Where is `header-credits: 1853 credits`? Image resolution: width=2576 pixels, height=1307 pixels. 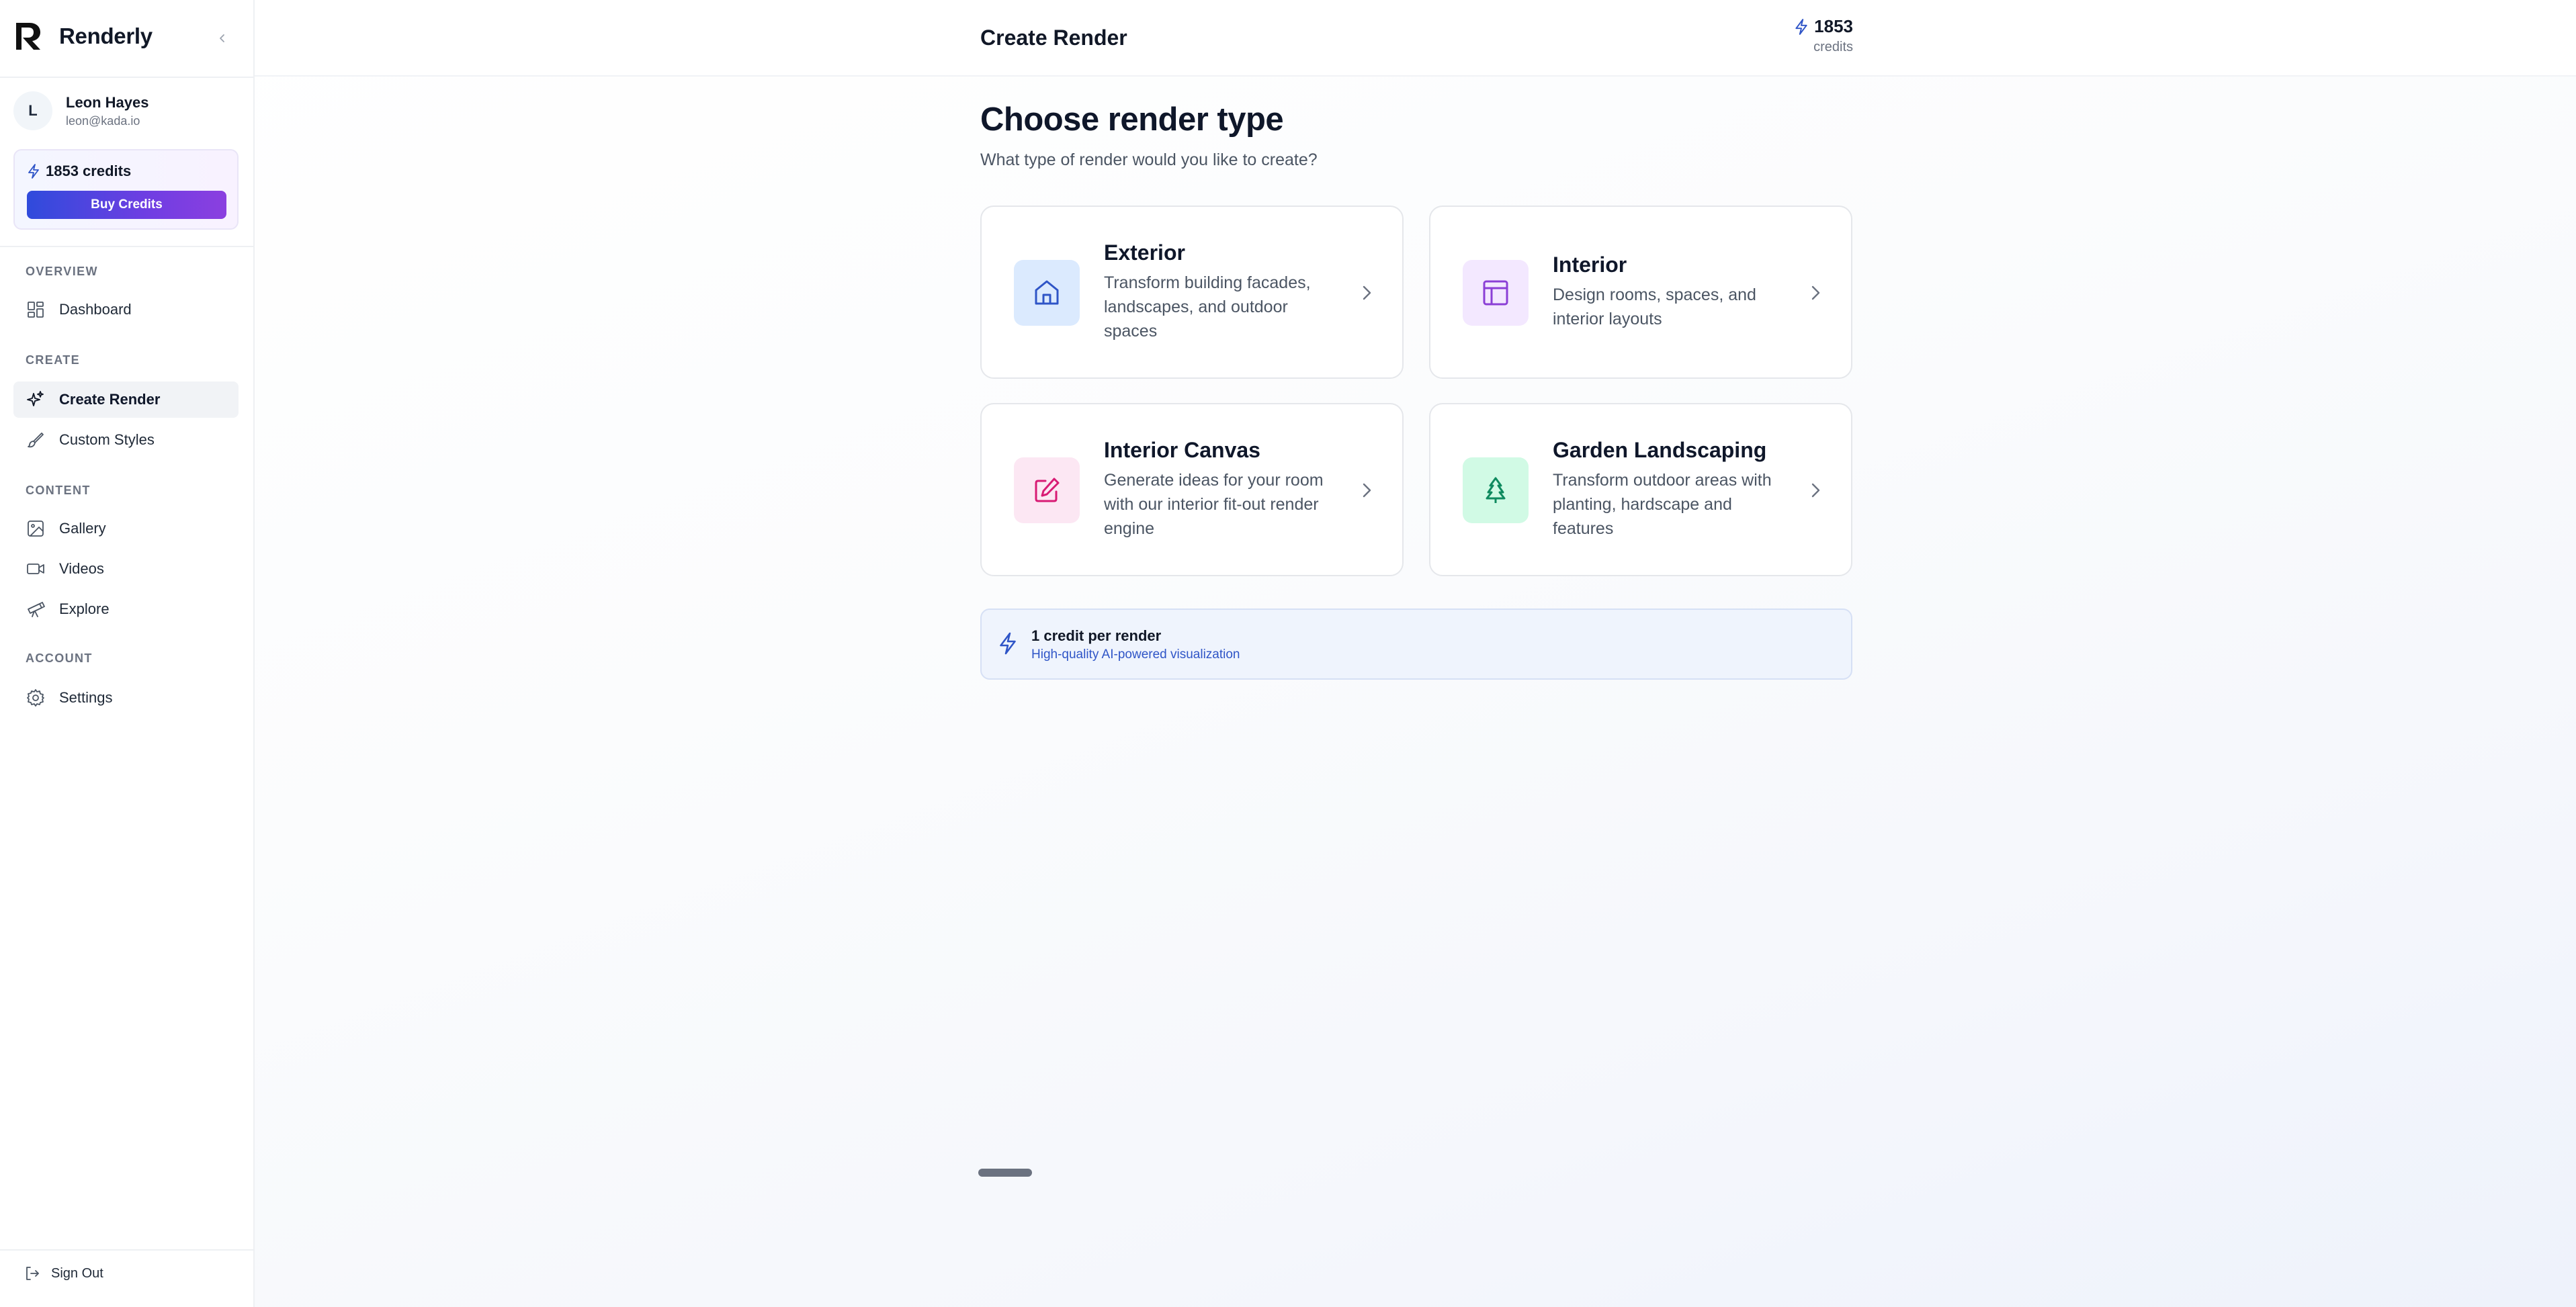
header-credits: 1853 credits is located at coordinates (1823, 35).